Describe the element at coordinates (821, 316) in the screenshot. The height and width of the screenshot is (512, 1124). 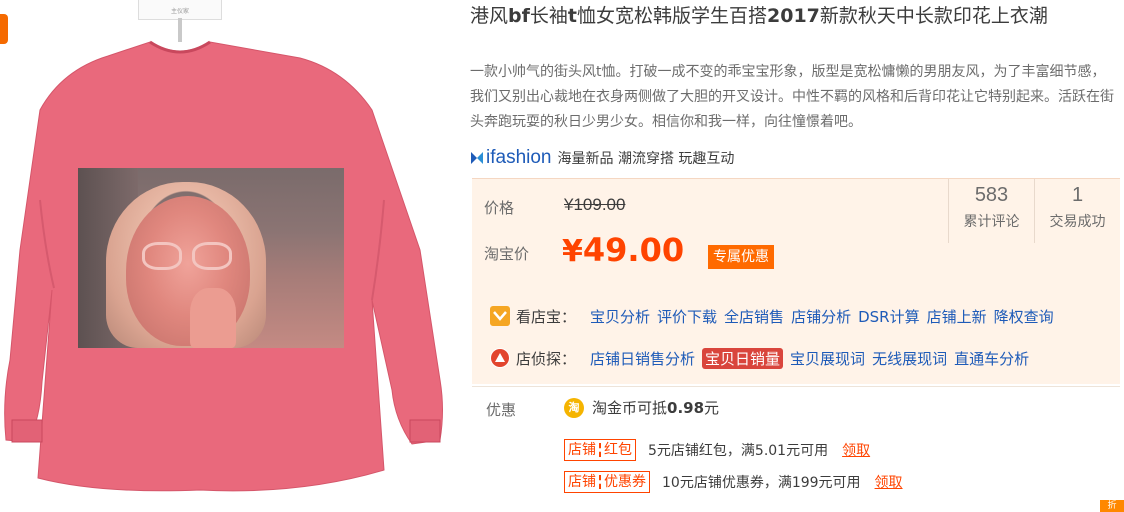
I see `link-store-analysis: 店铺分析` at that location.